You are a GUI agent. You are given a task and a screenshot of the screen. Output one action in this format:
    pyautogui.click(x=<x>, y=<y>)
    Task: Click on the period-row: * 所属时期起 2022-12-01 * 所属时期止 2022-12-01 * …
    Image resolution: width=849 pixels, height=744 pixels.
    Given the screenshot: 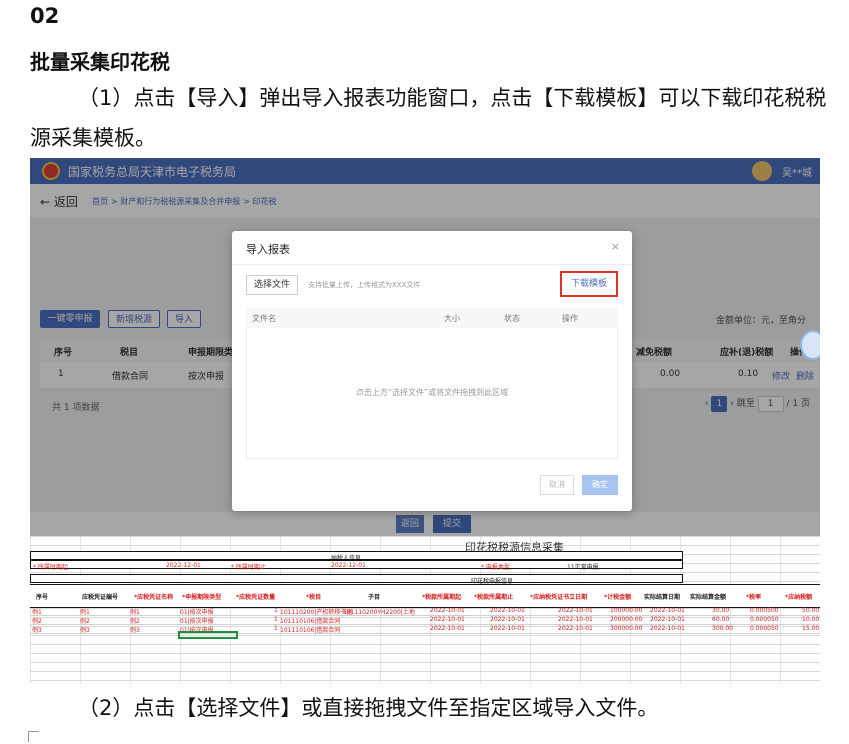 What is the action you would take?
    pyautogui.click(x=356, y=565)
    